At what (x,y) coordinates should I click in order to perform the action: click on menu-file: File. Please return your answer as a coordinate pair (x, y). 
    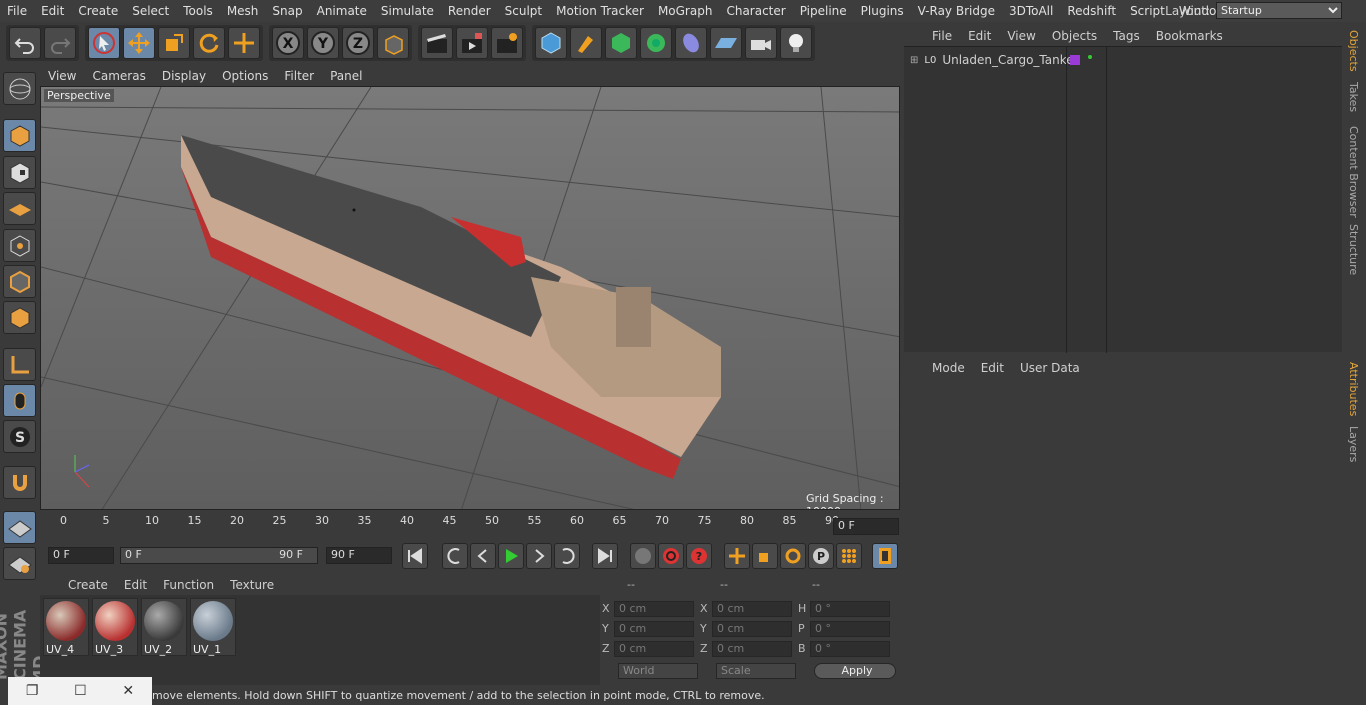
    Looking at the image, I should click on (17, 11).